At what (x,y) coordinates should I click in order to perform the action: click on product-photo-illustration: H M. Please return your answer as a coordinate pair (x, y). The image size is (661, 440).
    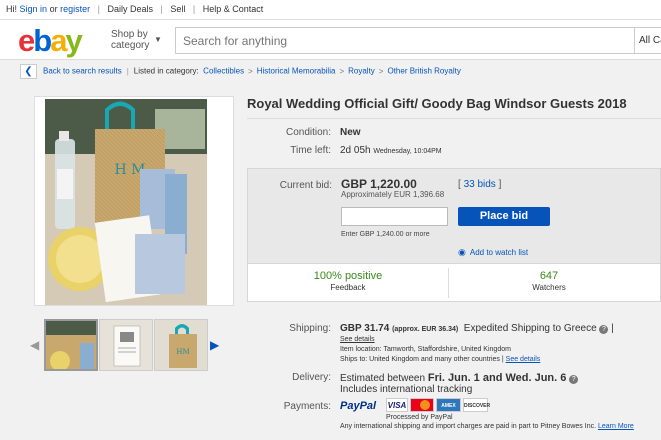
    Looking at the image, I should click on (126, 202).